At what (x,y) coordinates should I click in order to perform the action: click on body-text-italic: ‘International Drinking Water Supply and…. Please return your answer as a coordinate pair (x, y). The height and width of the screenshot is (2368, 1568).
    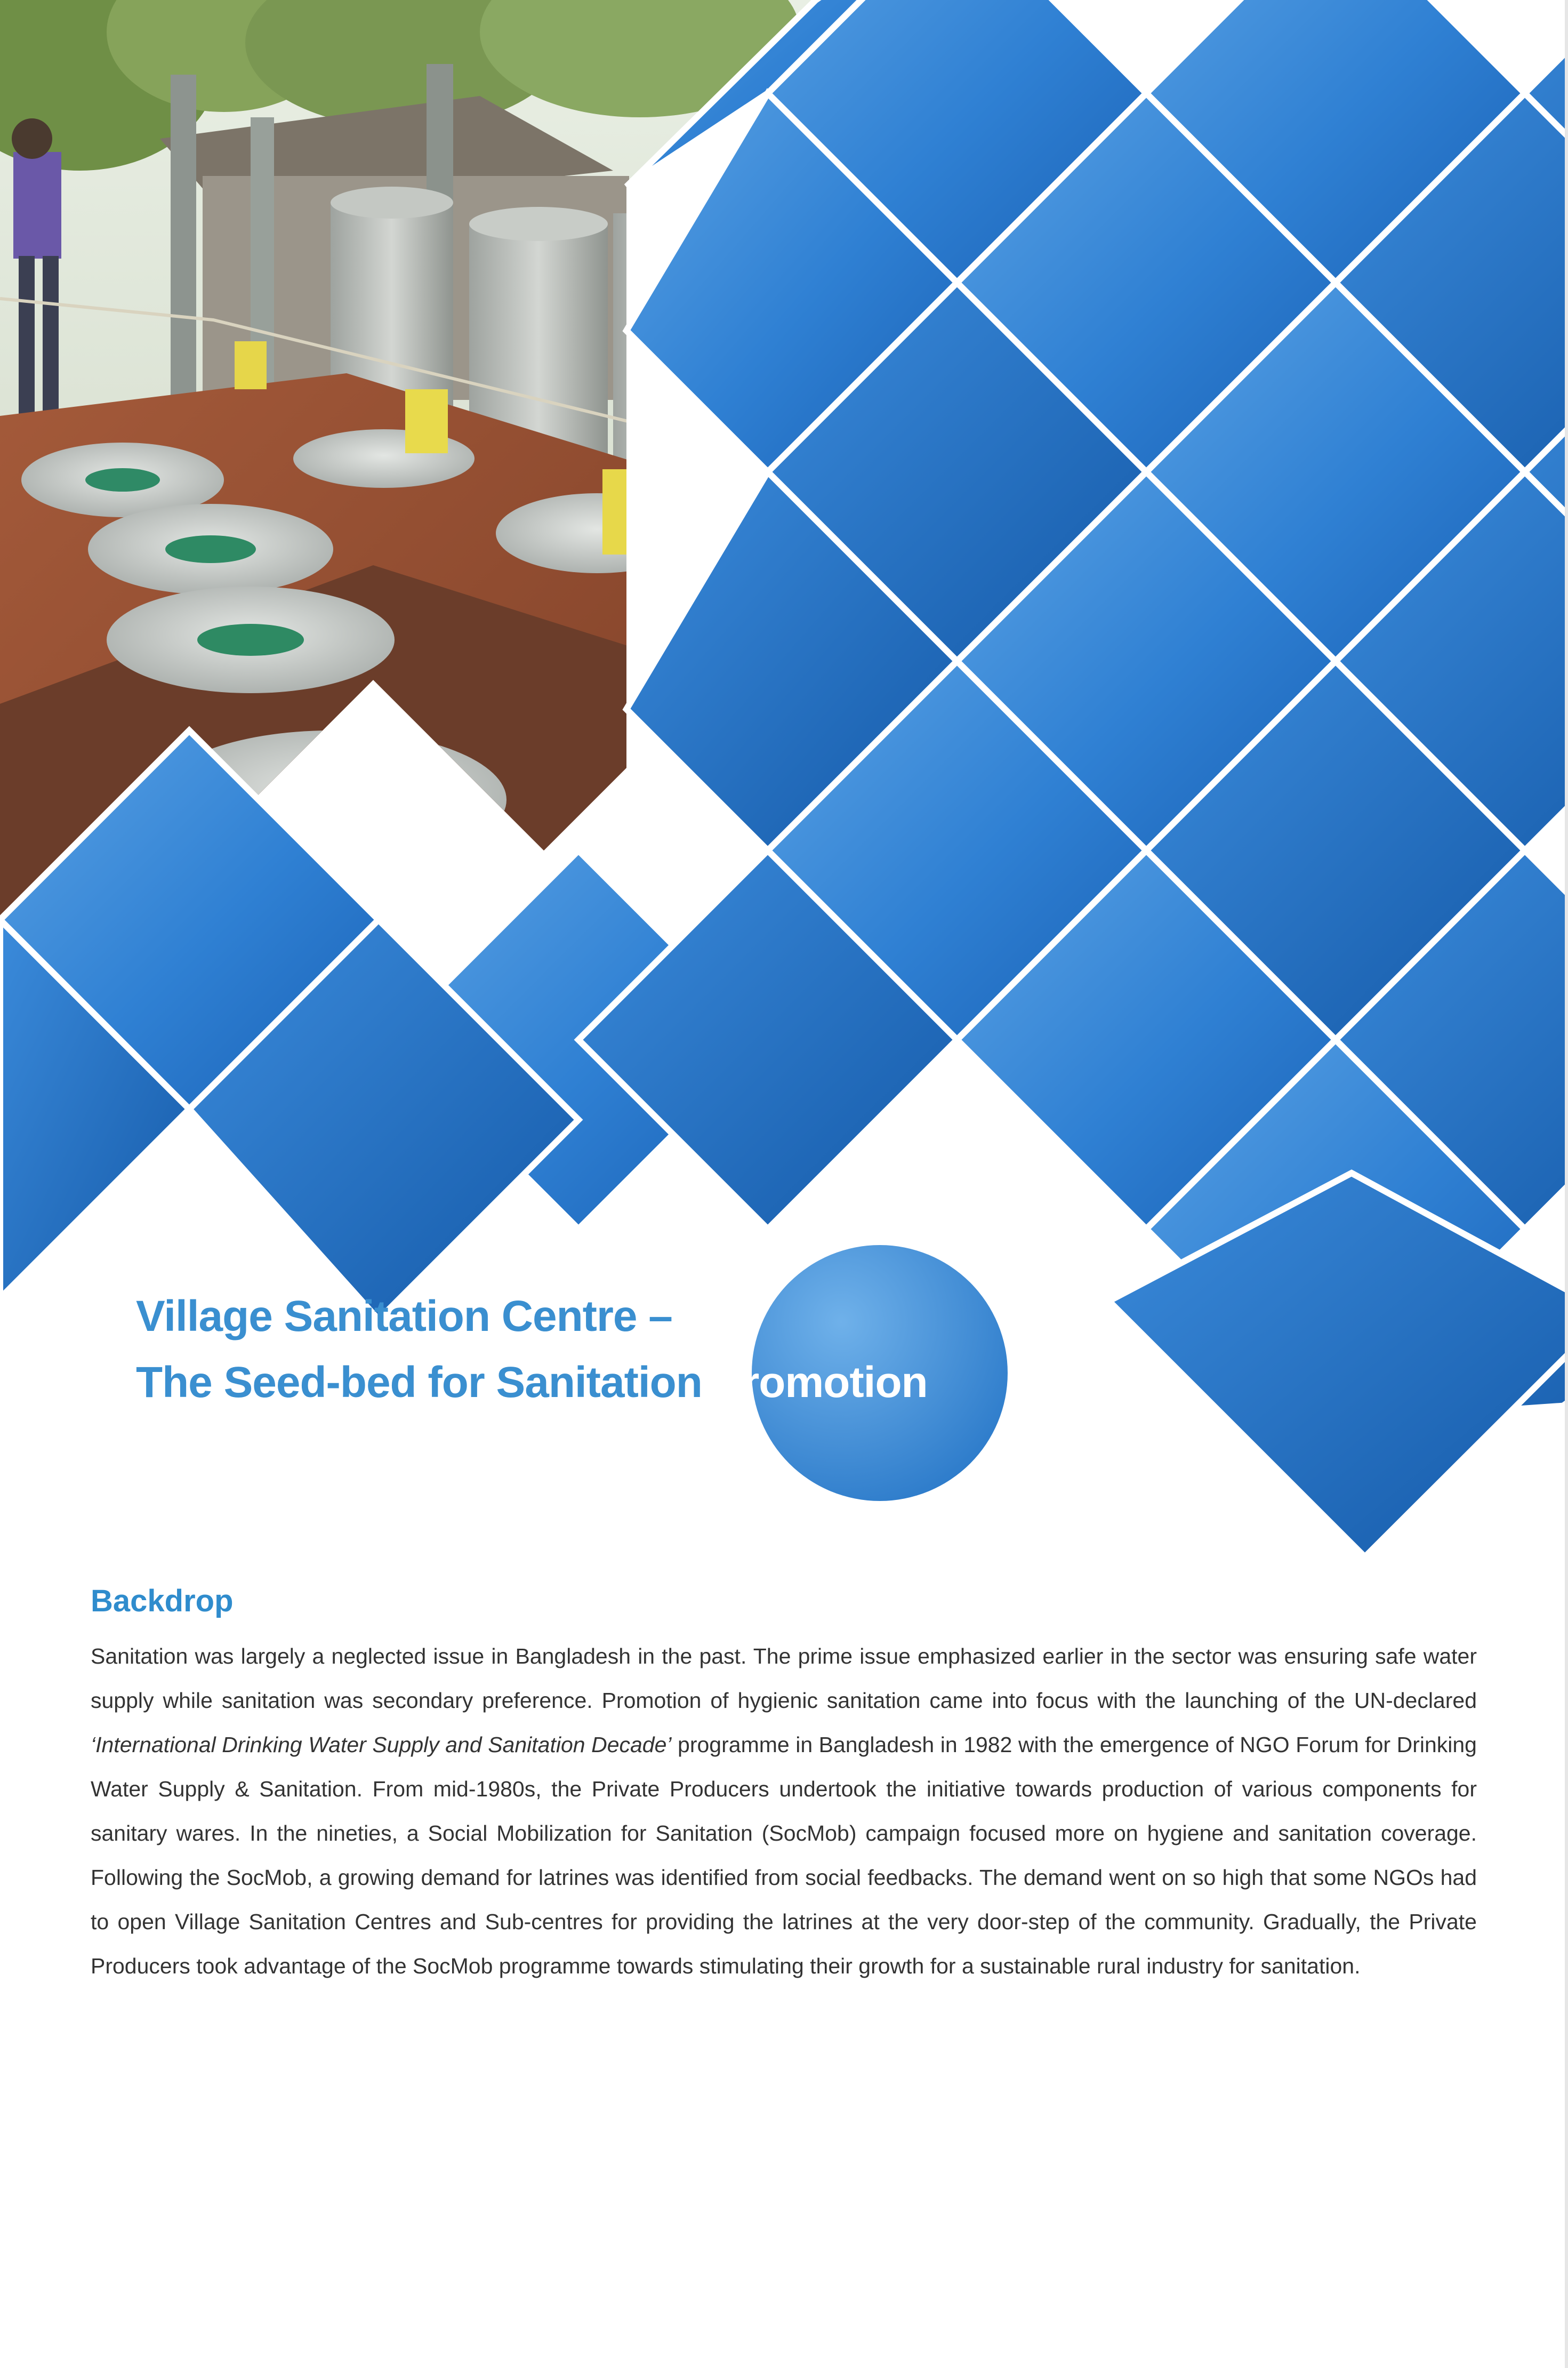
    Looking at the image, I should click on (381, 1745).